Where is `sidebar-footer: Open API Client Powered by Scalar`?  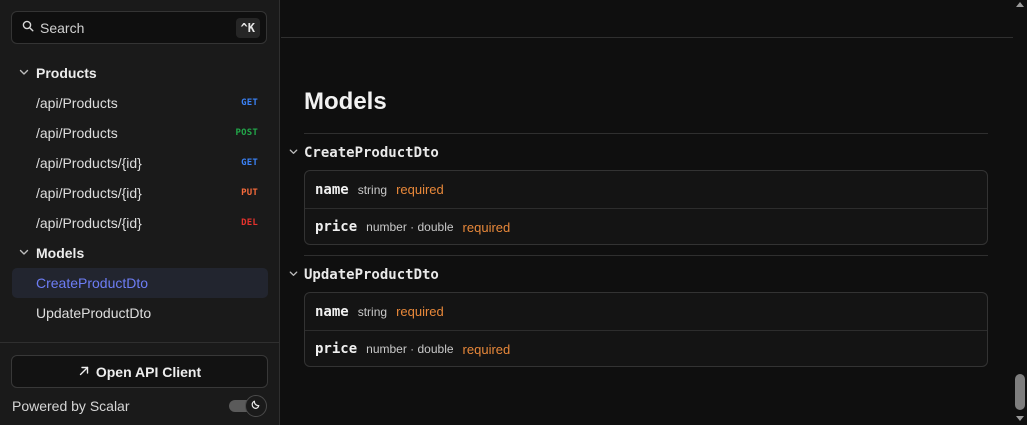 sidebar-footer: Open API Client Powered by Scalar is located at coordinates (140, 383).